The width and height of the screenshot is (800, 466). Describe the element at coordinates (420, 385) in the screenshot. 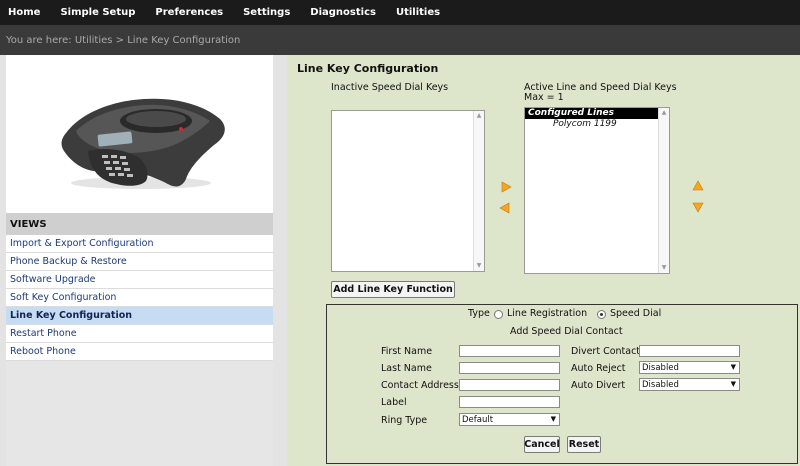

I see `contact-address-label: Contact Address` at that location.